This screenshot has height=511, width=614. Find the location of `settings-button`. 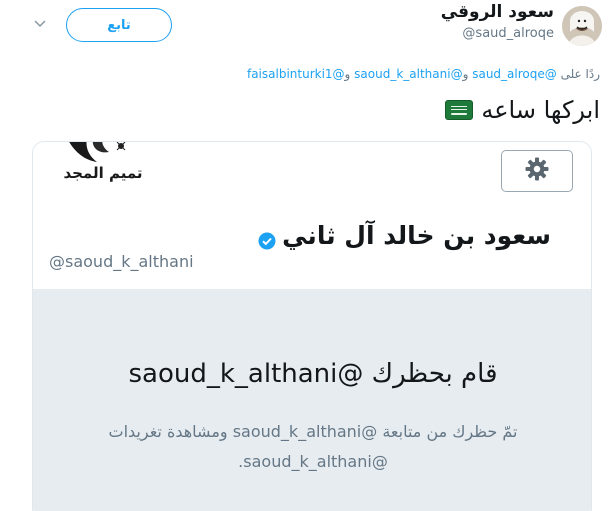

settings-button is located at coordinates (537, 171).